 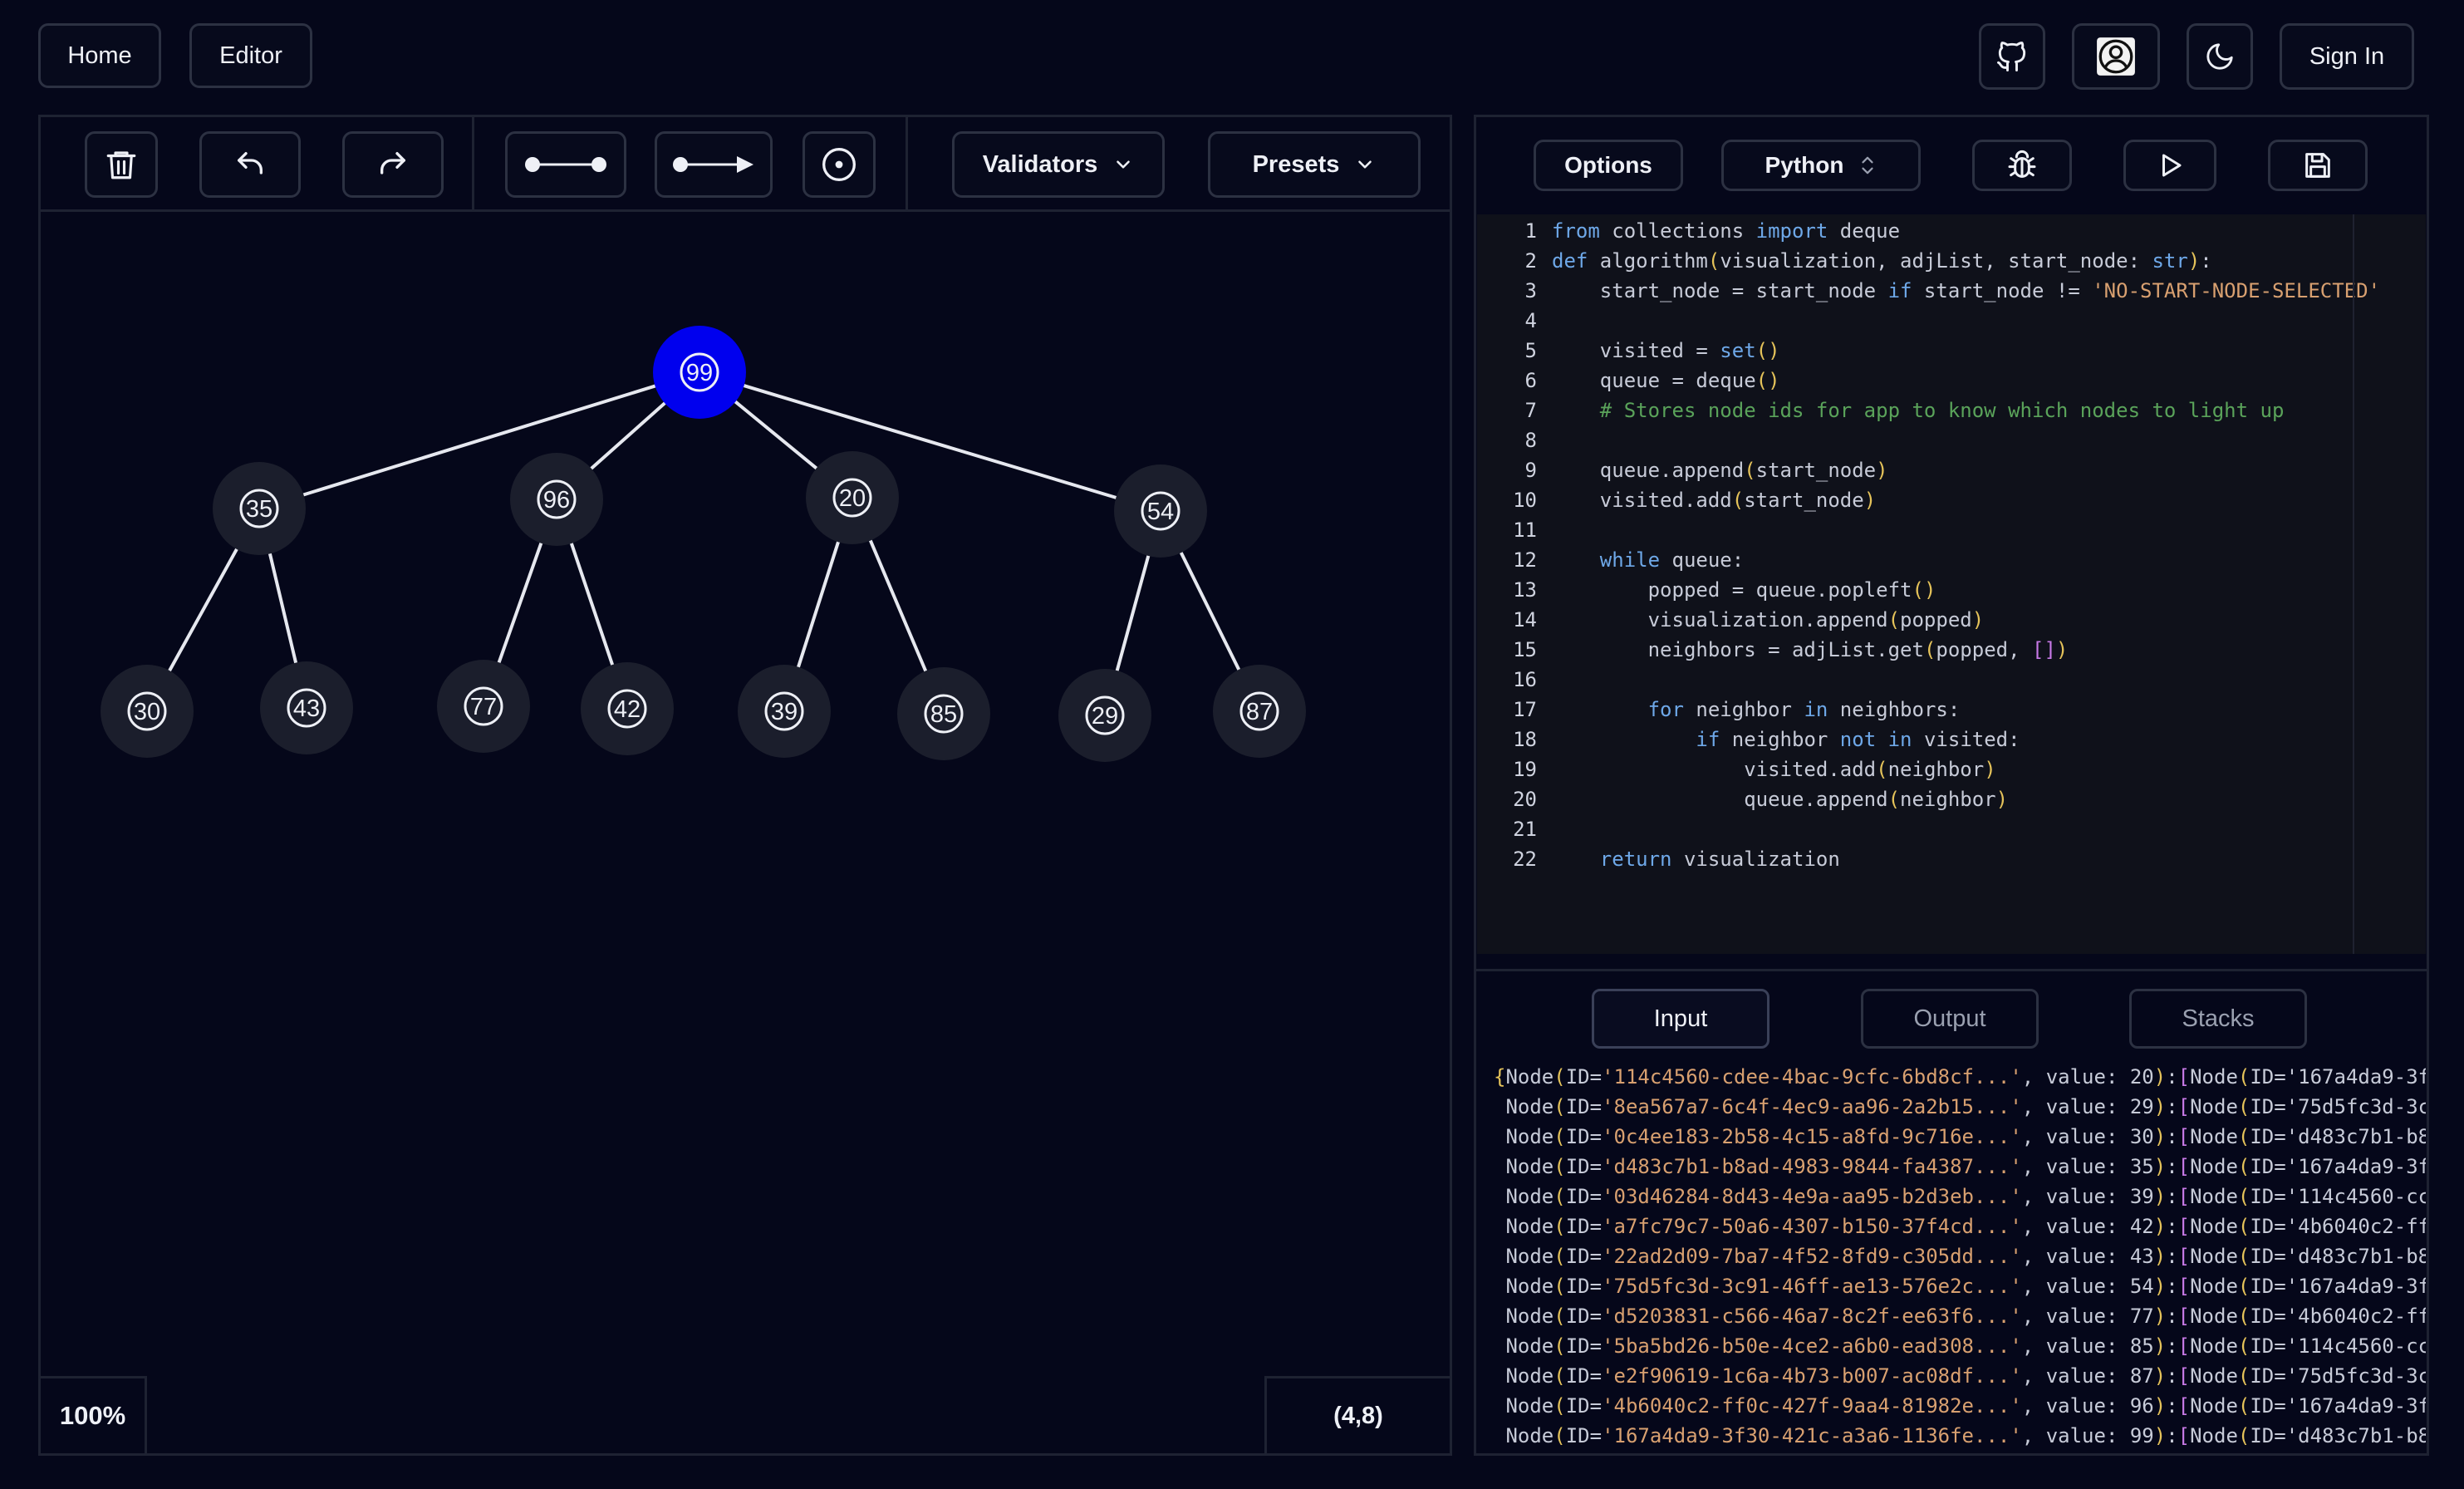 I want to click on add-node-button, so click(x=839, y=164).